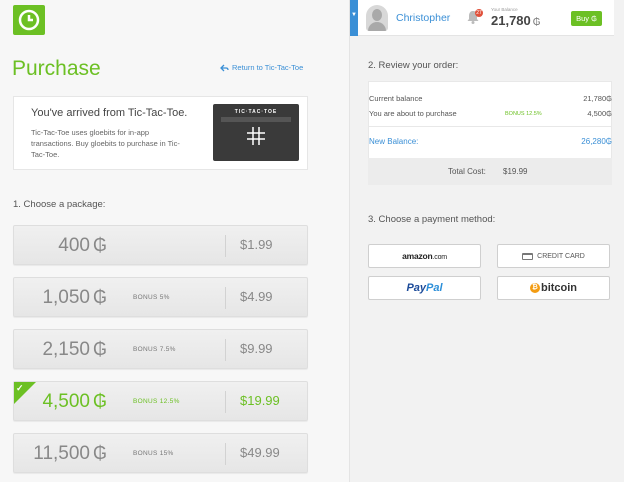  Describe the element at coordinates (160, 245) in the screenshot. I see `package-option: 400 ₲ $1.99` at that location.